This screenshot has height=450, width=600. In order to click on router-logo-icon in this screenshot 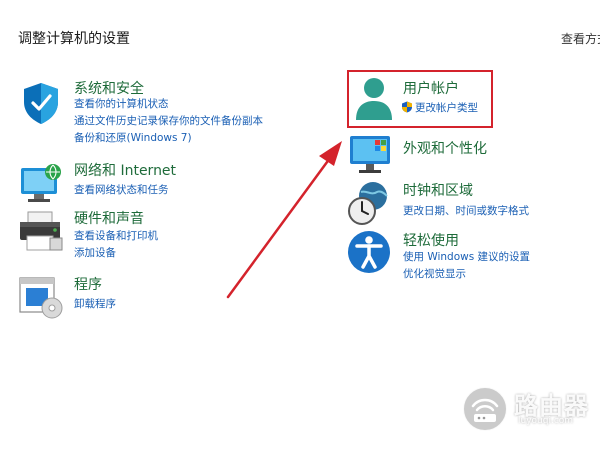, I will do `click(485, 409)`.